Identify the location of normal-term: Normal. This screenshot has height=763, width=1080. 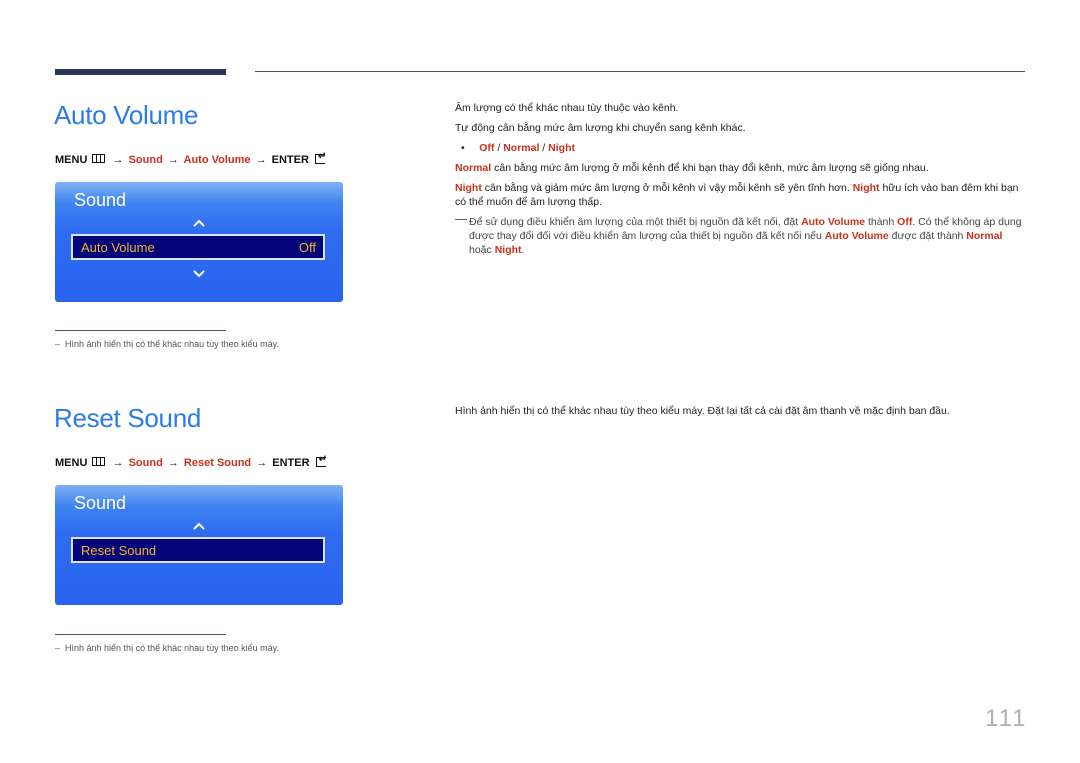
(473, 168).